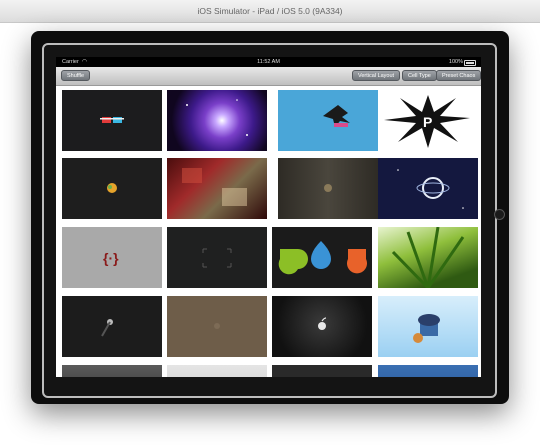  I want to click on texture-icon, so click(217, 326).